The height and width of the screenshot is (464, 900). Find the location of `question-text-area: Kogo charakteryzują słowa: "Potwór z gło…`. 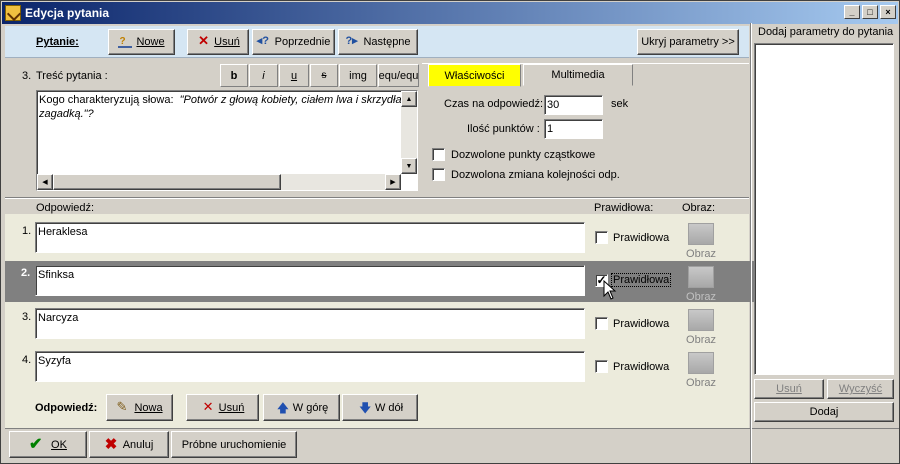

question-text-area: Kogo charakteryzują słowa: "Potwór z gło… is located at coordinates (227, 140).